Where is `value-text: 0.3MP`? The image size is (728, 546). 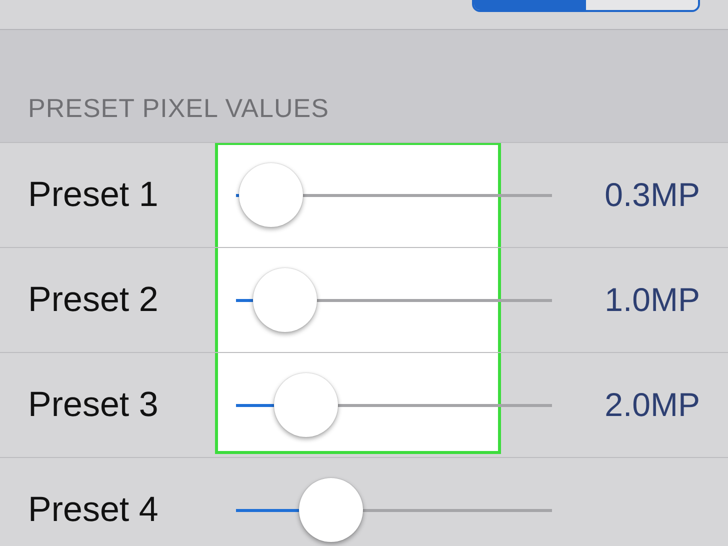 value-text: 0.3MP is located at coordinates (652, 195).